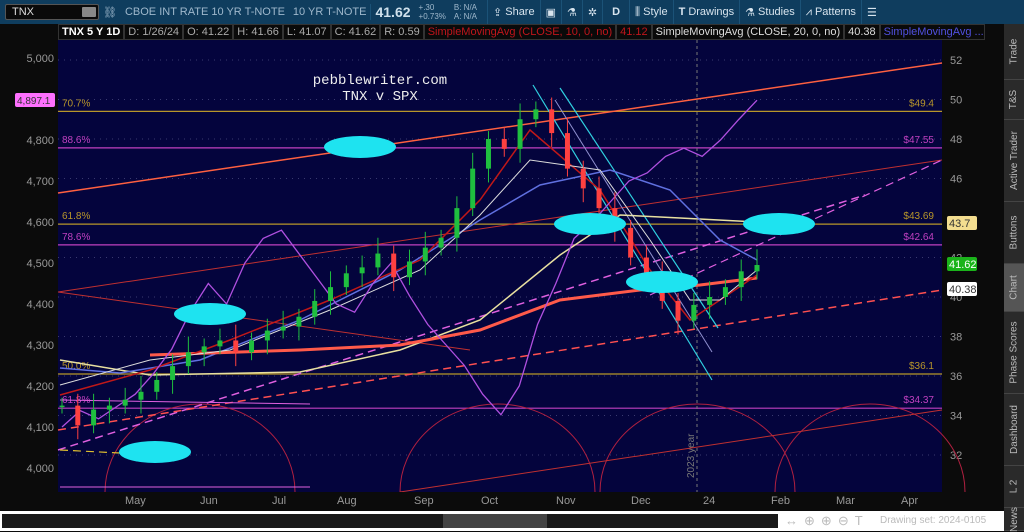 This screenshot has width=1024, height=532. What do you see at coordinates (40, 346) in the screenshot?
I see `left-tick-label: 4,300` at bounding box center [40, 346].